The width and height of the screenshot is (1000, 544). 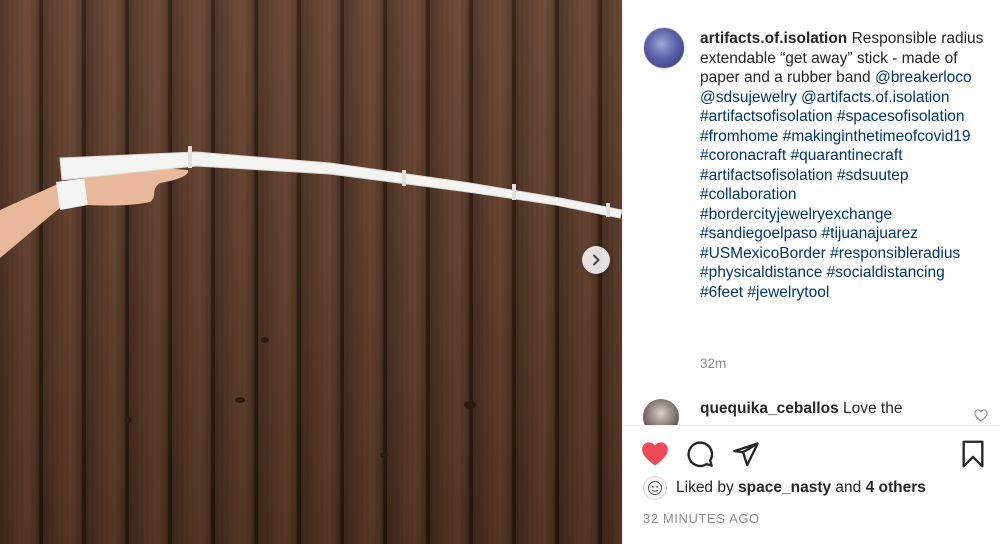 What do you see at coordinates (748, 194) in the screenshot?
I see `hashtag-link: #collaboration` at bounding box center [748, 194].